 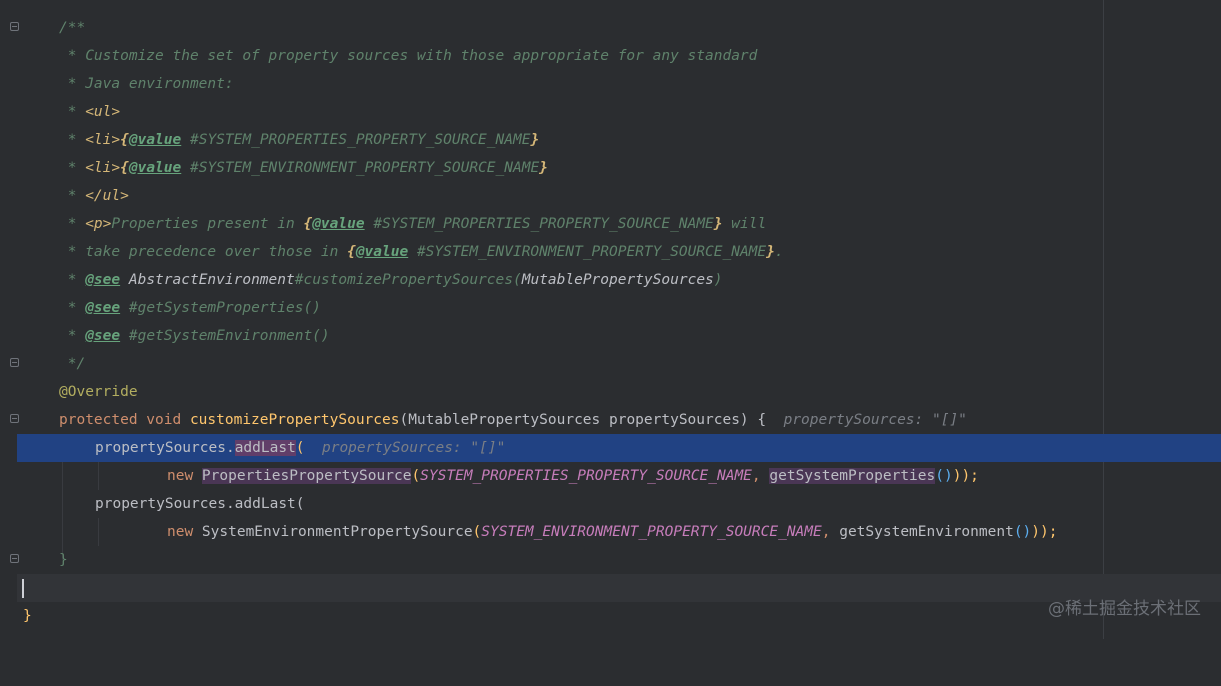 I want to click on javadoc-paren: ), so click(x=718, y=280).